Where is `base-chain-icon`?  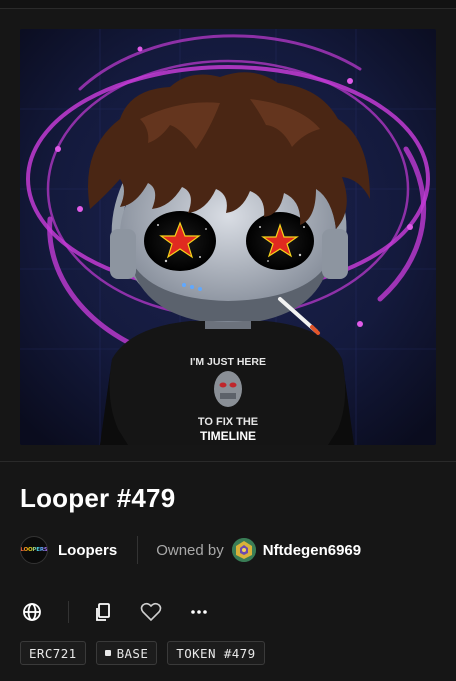 base-chain-icon is located at coordinates (107, 653).